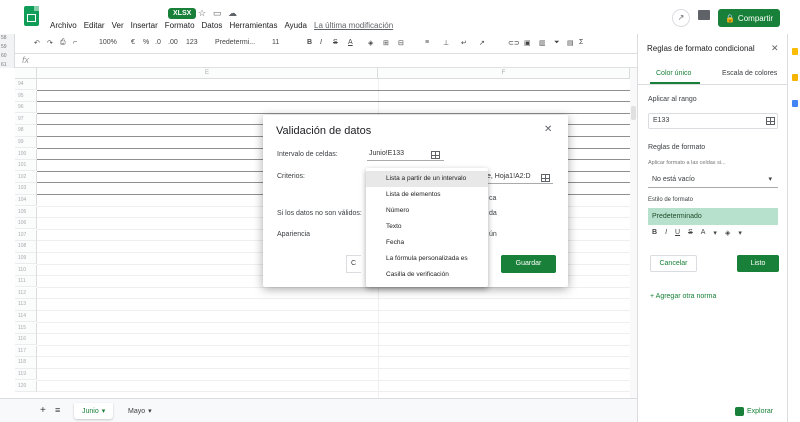 Image resolution: width=800 pixels, height=422 pixels. I want to click on link-icon: ⊂⊃, so click(514, 43).